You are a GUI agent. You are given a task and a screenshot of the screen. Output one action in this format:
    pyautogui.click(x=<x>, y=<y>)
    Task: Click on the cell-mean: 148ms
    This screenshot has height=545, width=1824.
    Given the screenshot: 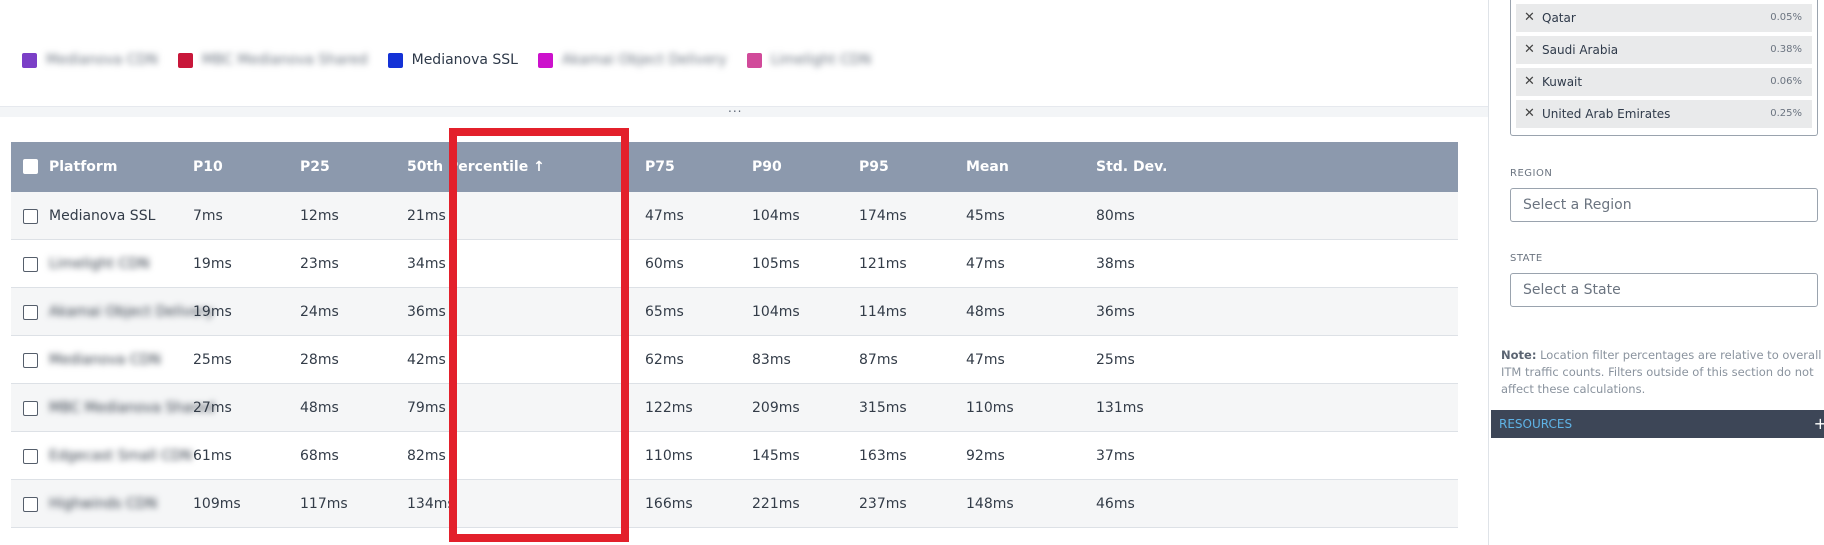 What is the action you would take?
    pyautogui.click(x=990, y=504)
    